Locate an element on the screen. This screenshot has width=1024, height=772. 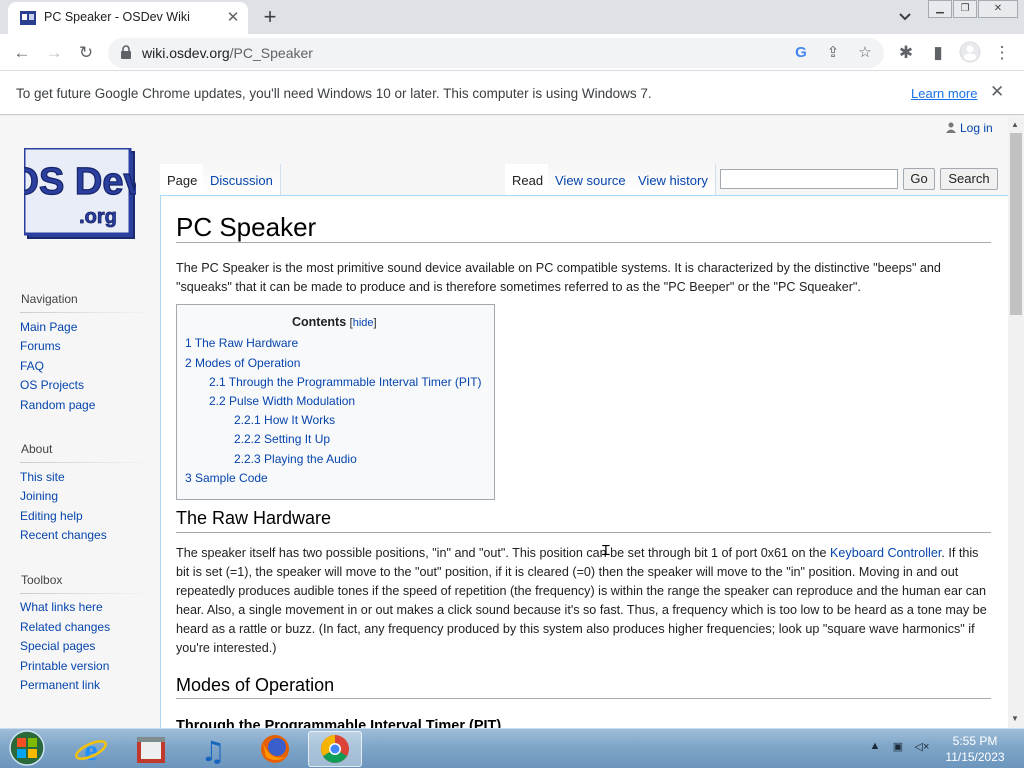
taskbar-media-app is located at coordinates (151, 749).